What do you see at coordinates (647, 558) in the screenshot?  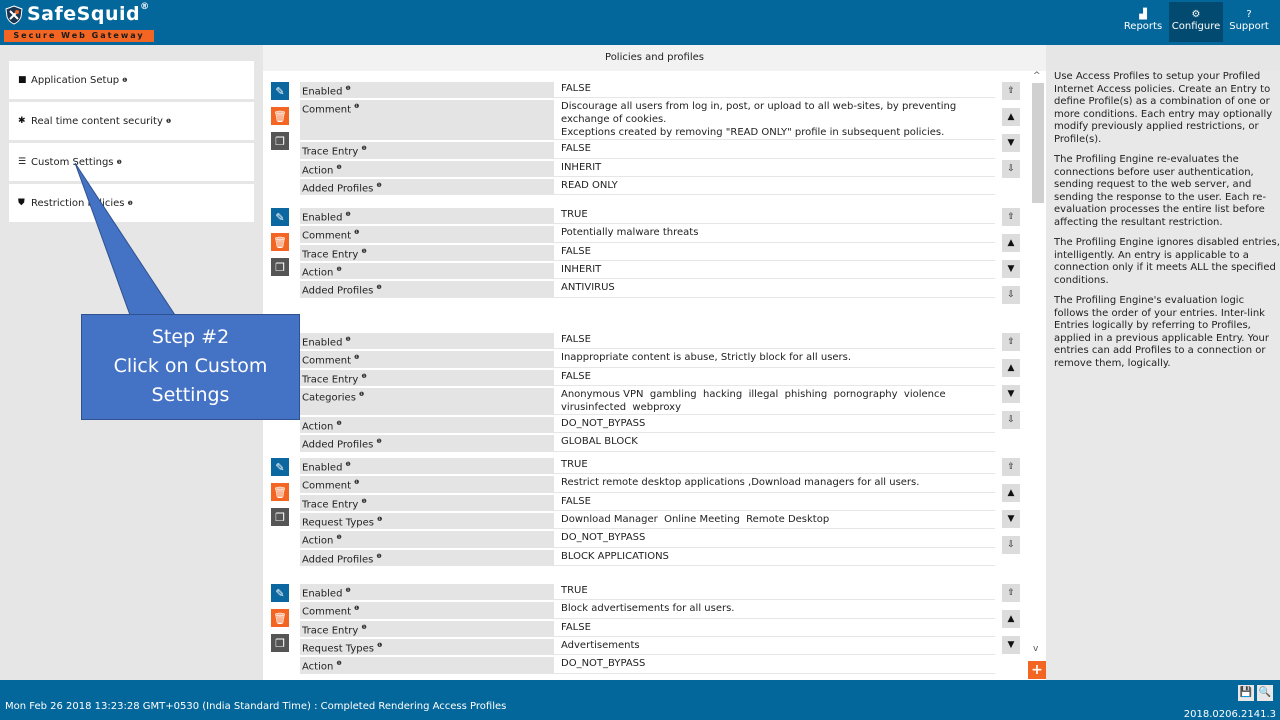 I see `field-row: Added Profiles ❶ BLOCK APPLICATIONS` at bounding box center [647, 558].